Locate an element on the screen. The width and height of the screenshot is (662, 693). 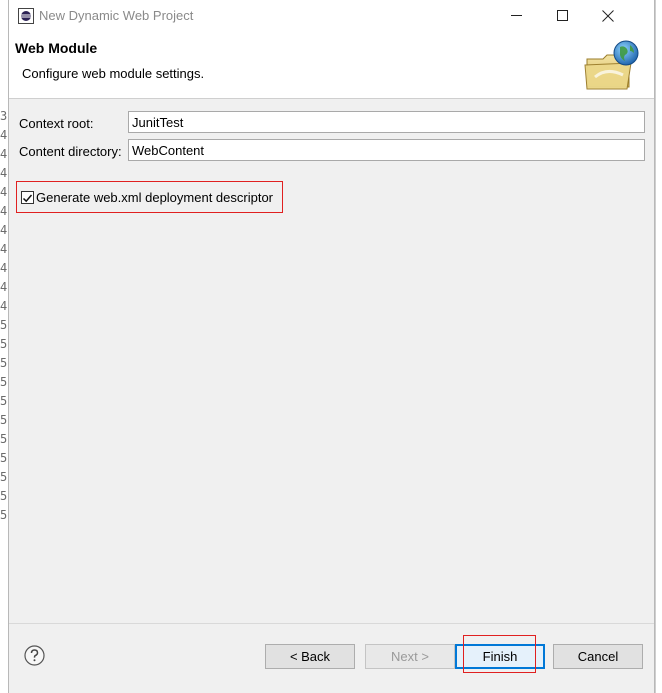
generate-descriptor-checkbox is located at coordinates (27, 197).